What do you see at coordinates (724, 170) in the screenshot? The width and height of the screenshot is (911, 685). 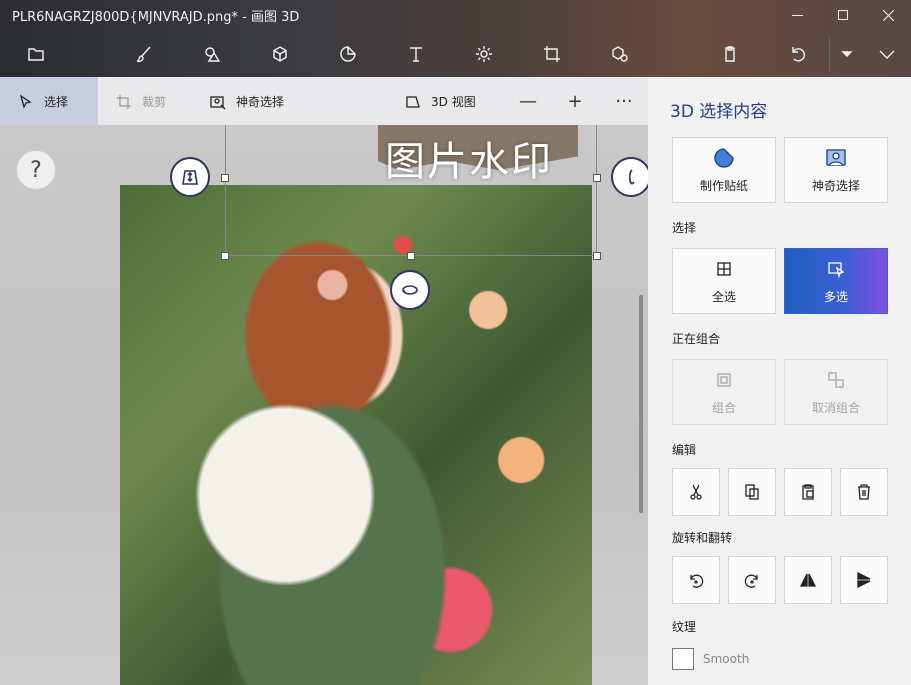 I see `make-sticker-button: 制作贴纸` at bounding box center [724, 170].